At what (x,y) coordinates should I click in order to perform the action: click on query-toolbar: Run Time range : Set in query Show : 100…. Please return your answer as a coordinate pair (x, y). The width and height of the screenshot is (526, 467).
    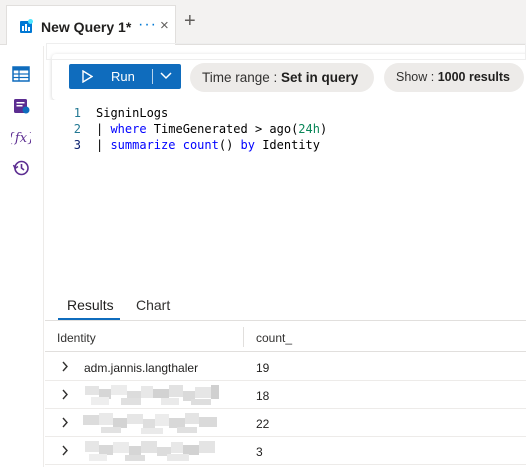
    Looking at the image, I should click on (289, 77).